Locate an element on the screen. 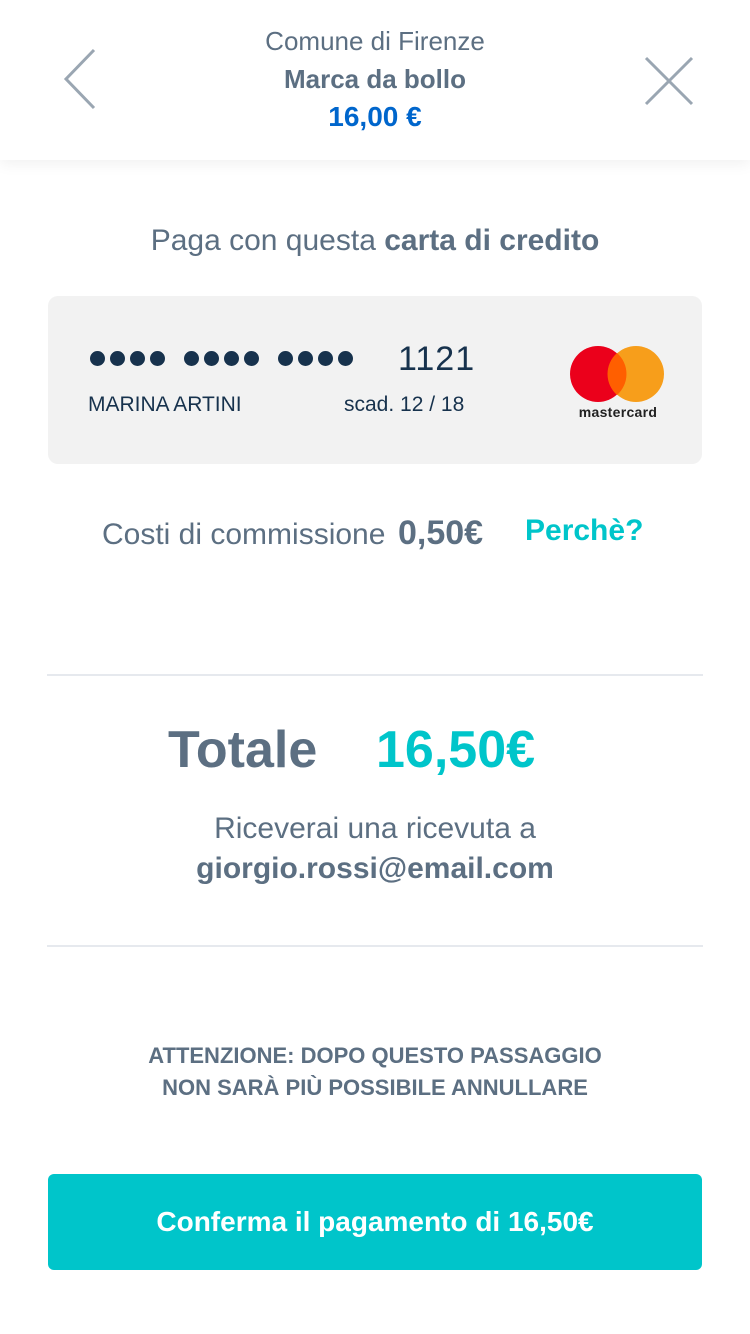 The image size is (750, 1334). item-amount: 16,00 € is located at coordinates (375, 116).